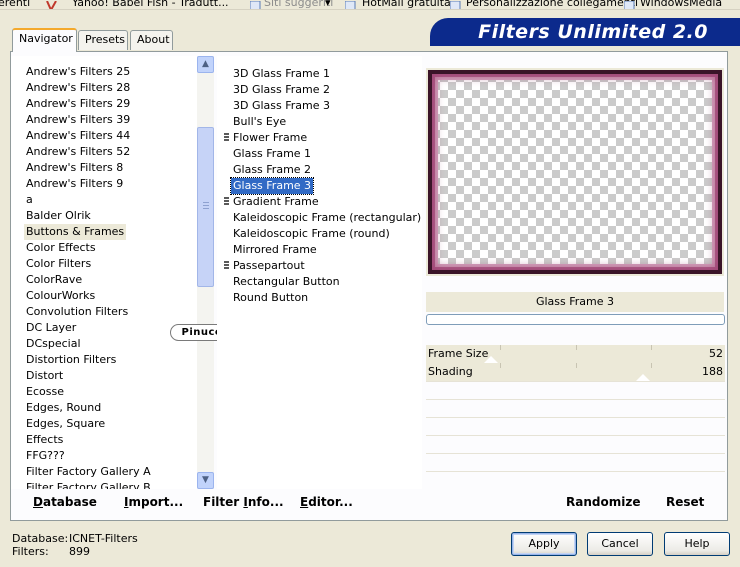 This screenshot has width=740, height=567. Describe the element at coordinates (272, 186) in the screenshot. I see `filter-item: Glass Frame 3` at that location.